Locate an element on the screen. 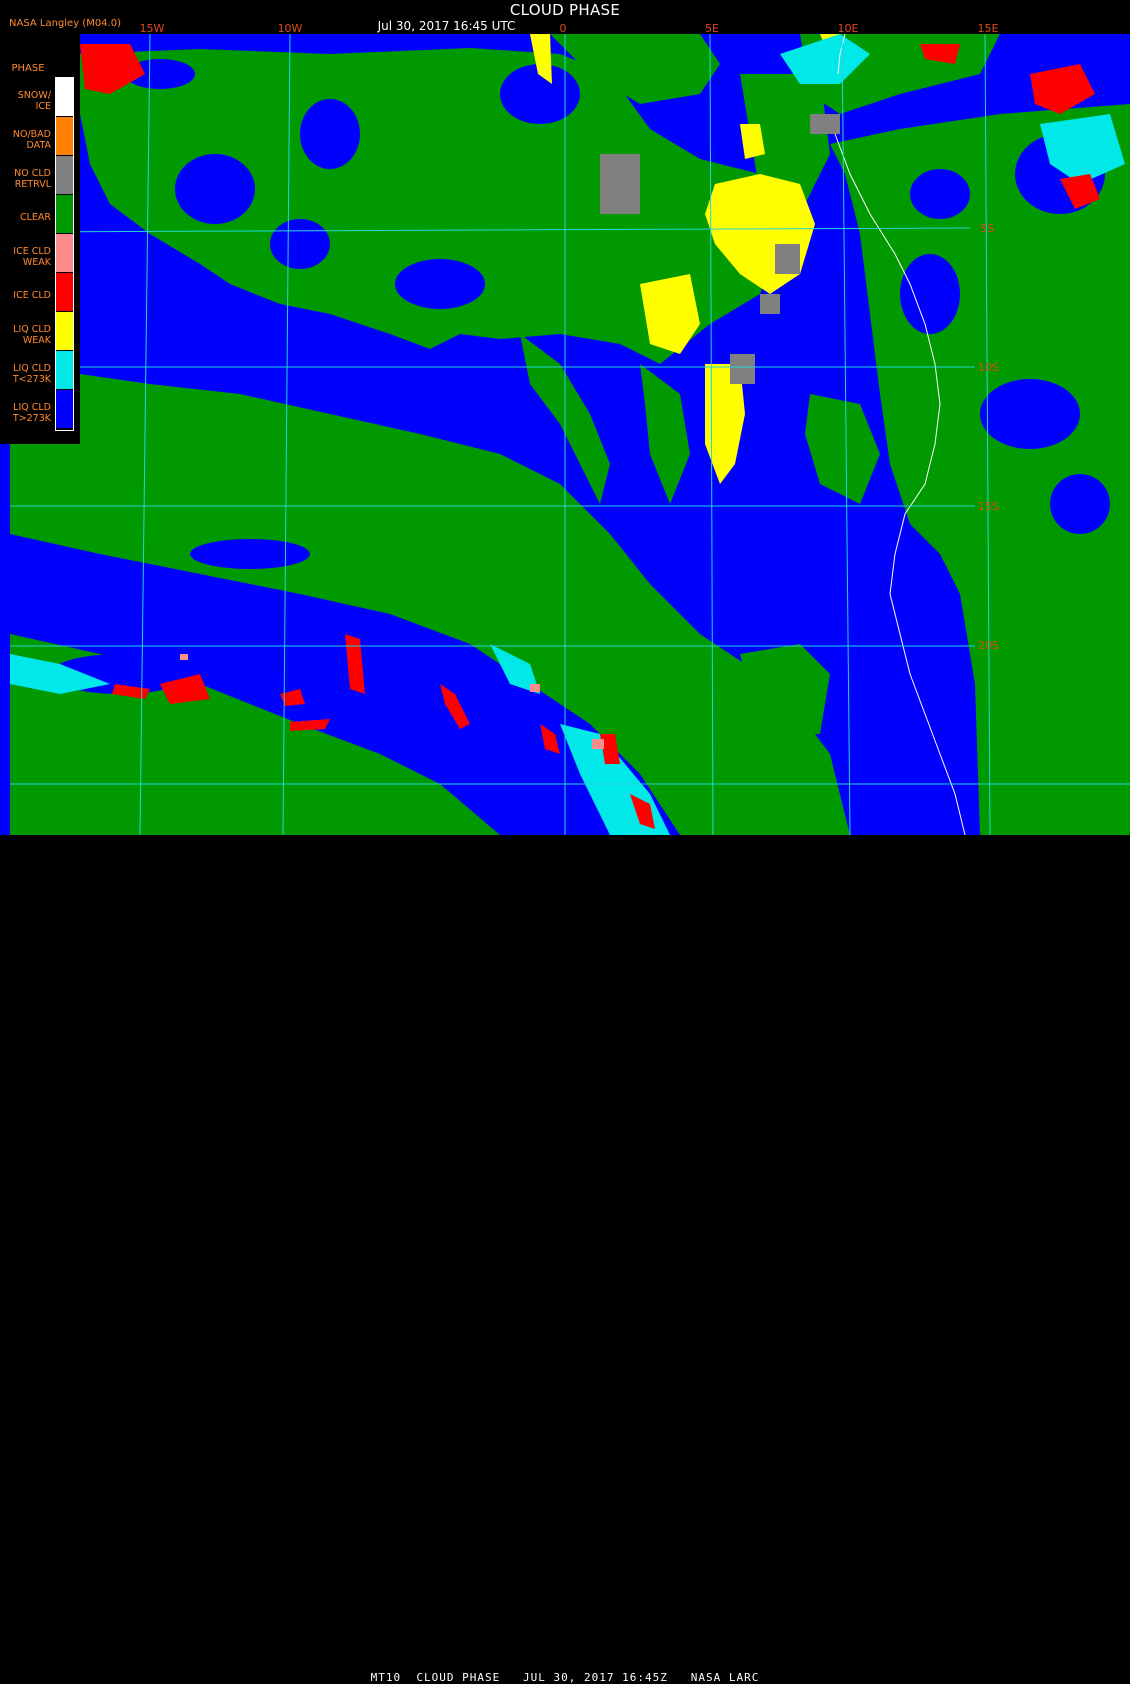 This screenshot has width=1130, height=1684. legend-label-snow-ice: SNOW/ICE is located at coordinates (34, 101).